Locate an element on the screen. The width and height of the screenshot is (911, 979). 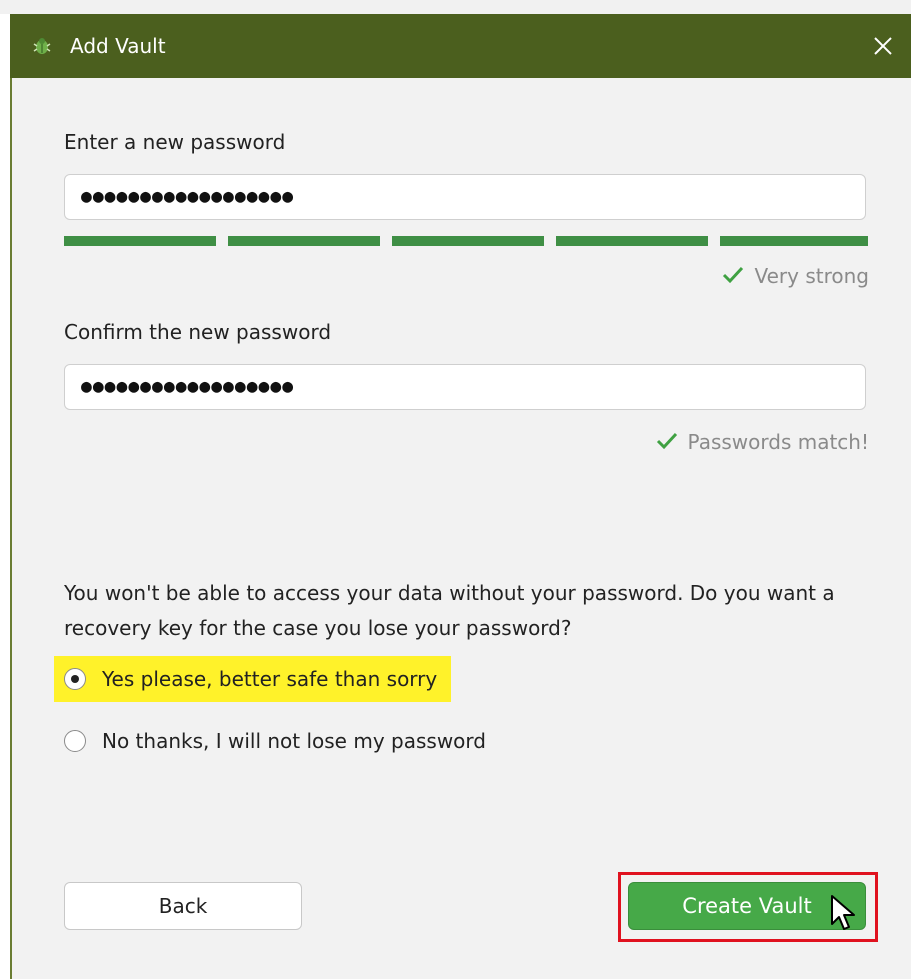
radio-label-yes: Yes please, better safe than sorry is located at coordinates (270, 679).